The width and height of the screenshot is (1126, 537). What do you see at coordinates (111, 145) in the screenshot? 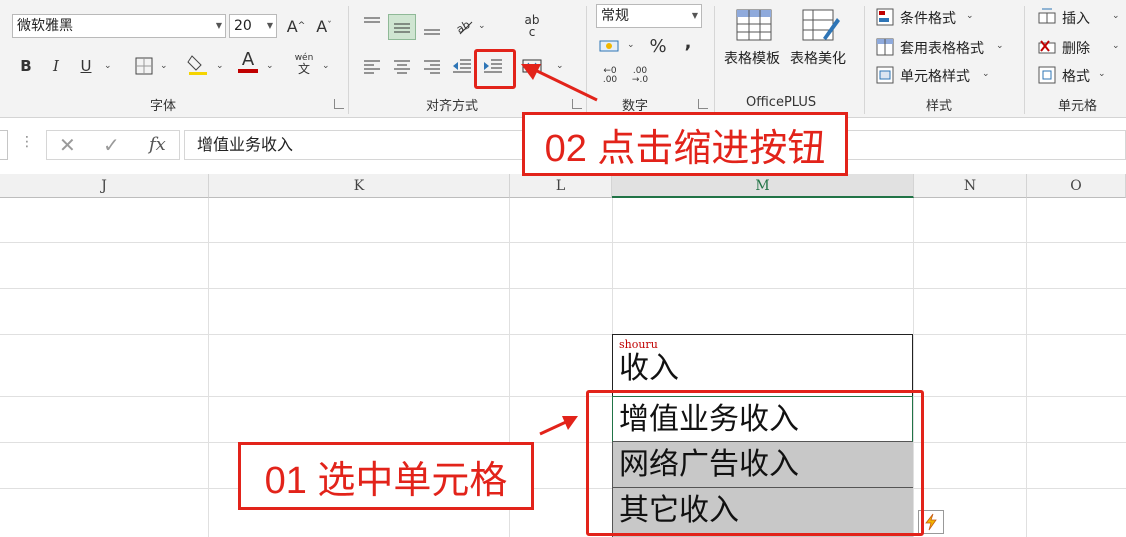
I see `enter-icon: ✓` at bounding box center [111, 145].